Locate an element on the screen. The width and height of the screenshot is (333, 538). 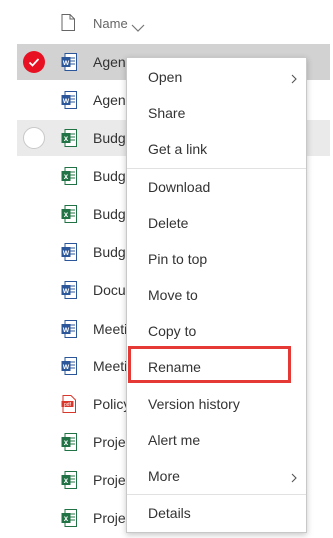
menu-item-pin-to-top: Pin to top is located at coordinates (216, 259).